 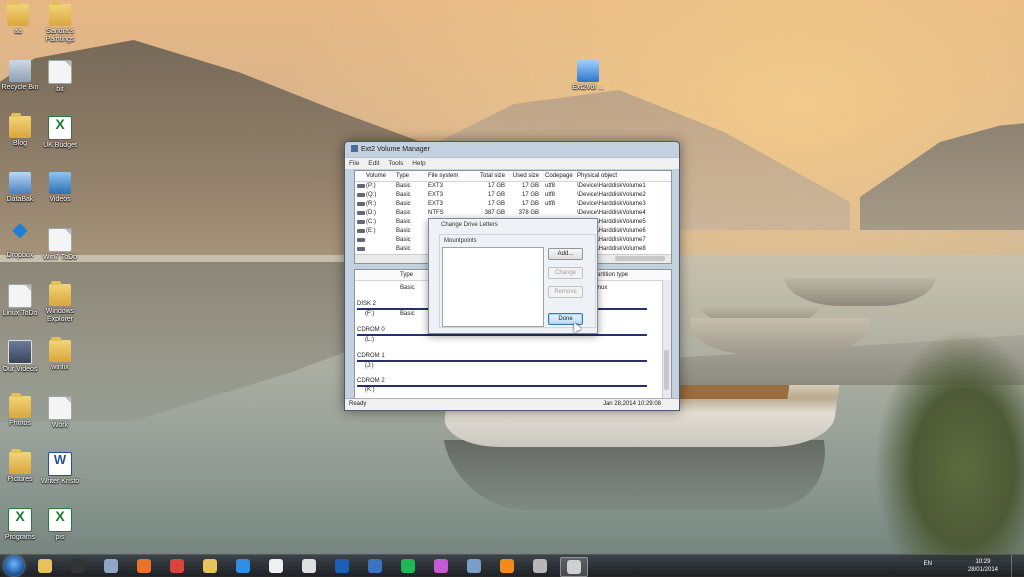 What do you see at coordinates (565, 292) in the screenshot?
I see `remove-button: Remove` at bounding box center [565, 292].